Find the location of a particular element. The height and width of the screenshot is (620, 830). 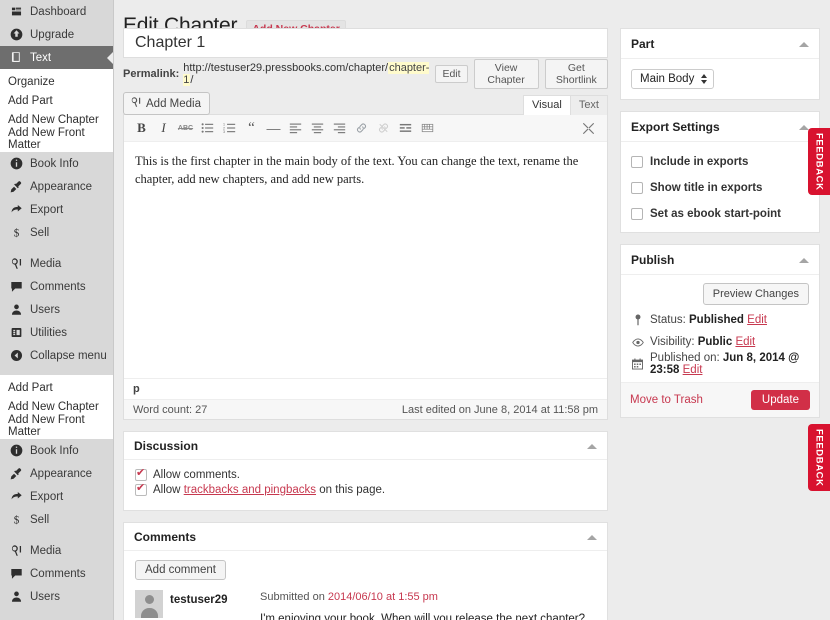

sidebar-item-export: Export is located at coordinates (56, 209).